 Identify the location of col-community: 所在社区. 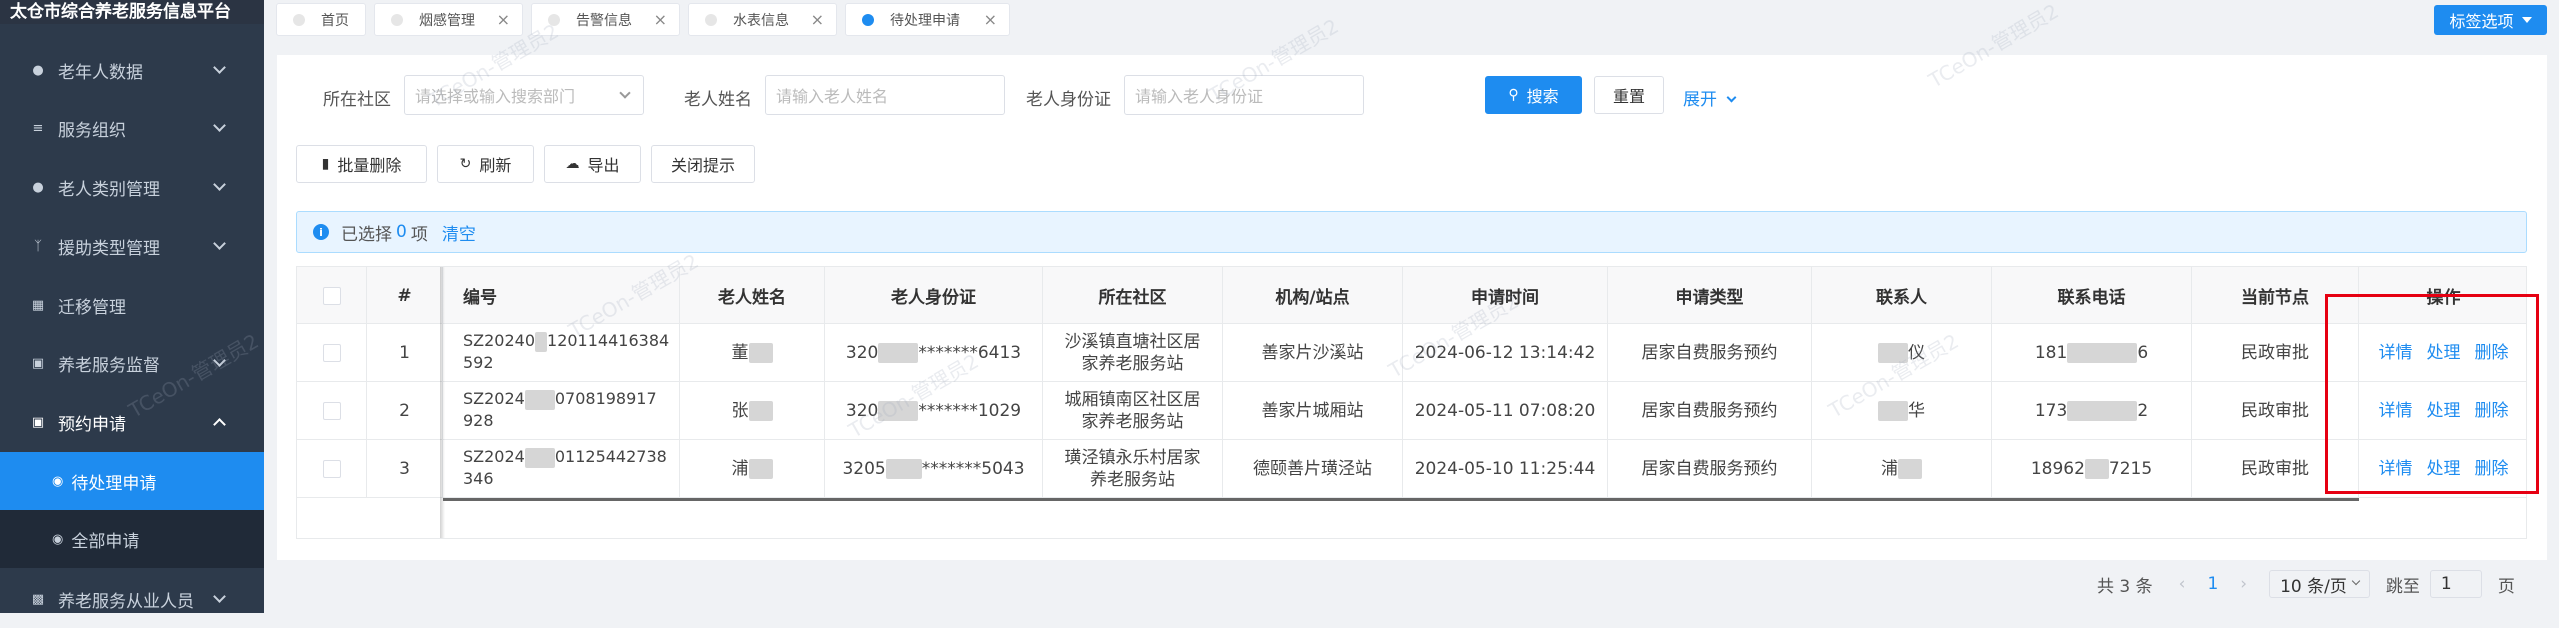
(1133, 295).